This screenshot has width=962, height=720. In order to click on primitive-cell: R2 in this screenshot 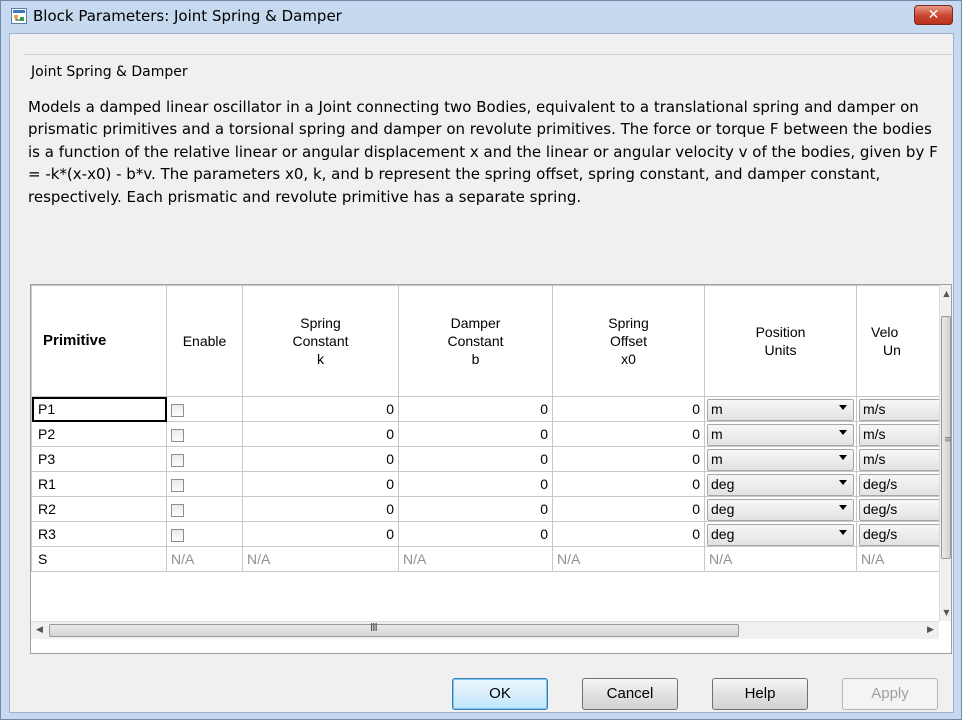, I will do `click(99, 509)`.